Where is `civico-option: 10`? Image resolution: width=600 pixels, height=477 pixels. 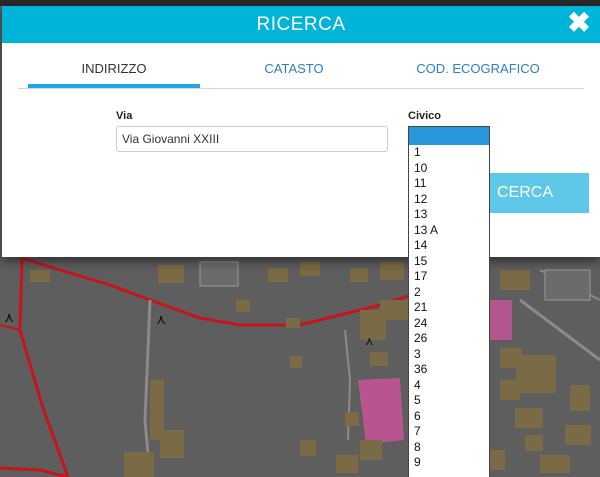 civico-option: 10 is located at coordinates (449, 169).